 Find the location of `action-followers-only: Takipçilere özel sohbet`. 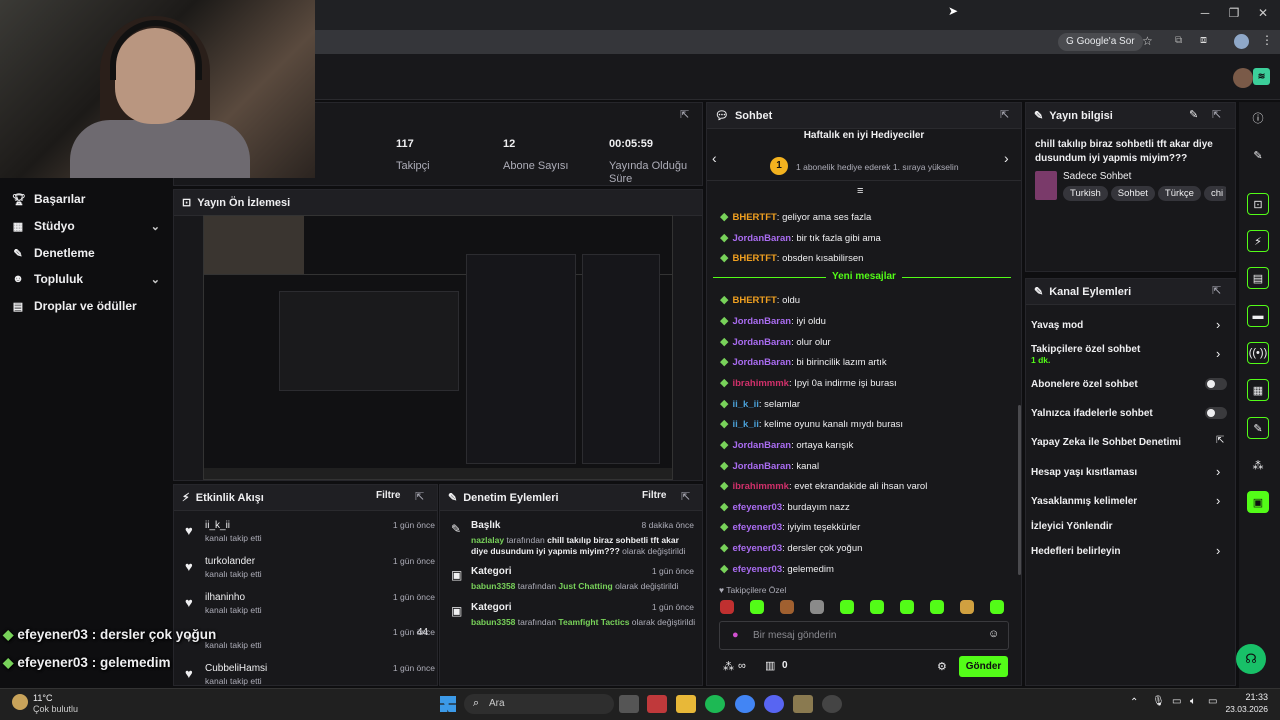

action-followers-only: Takipçilere özel sohbet is located at coordinates (1085, 349).